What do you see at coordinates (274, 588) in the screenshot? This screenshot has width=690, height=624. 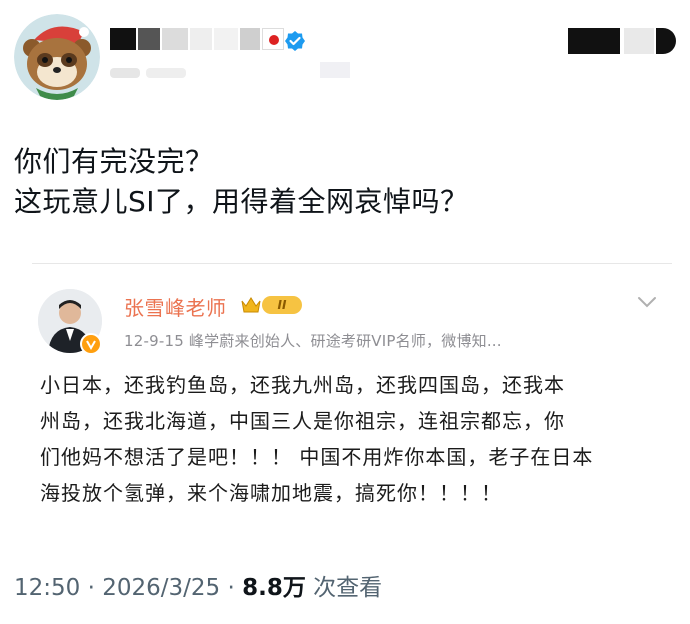 I see `views-count: 8.8万` at bounding box center [274, 588].